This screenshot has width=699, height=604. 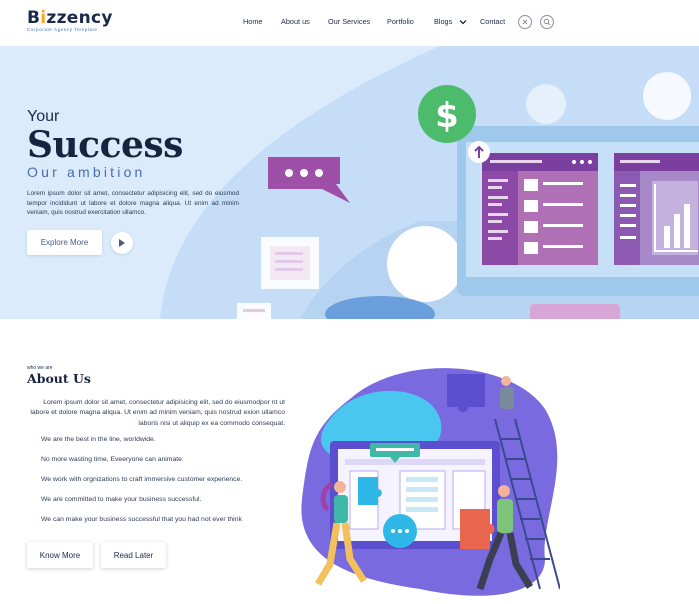 I want to click on search-button, so click(x=547, y=22).